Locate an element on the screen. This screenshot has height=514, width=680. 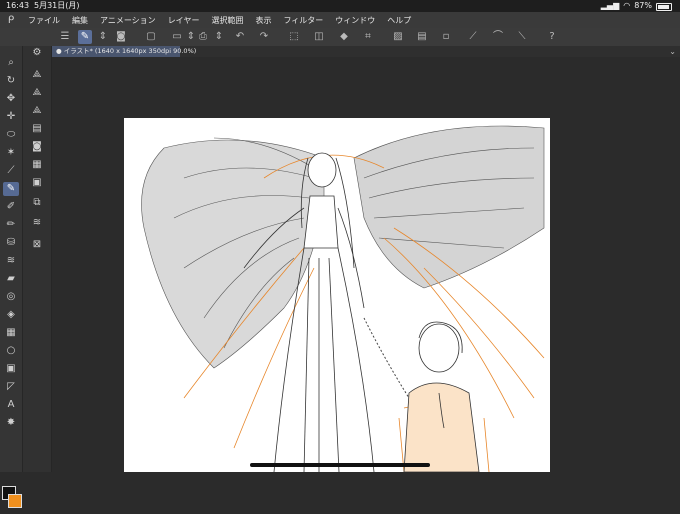
pen-icon: ✎ is located at coordinates (85, 37).